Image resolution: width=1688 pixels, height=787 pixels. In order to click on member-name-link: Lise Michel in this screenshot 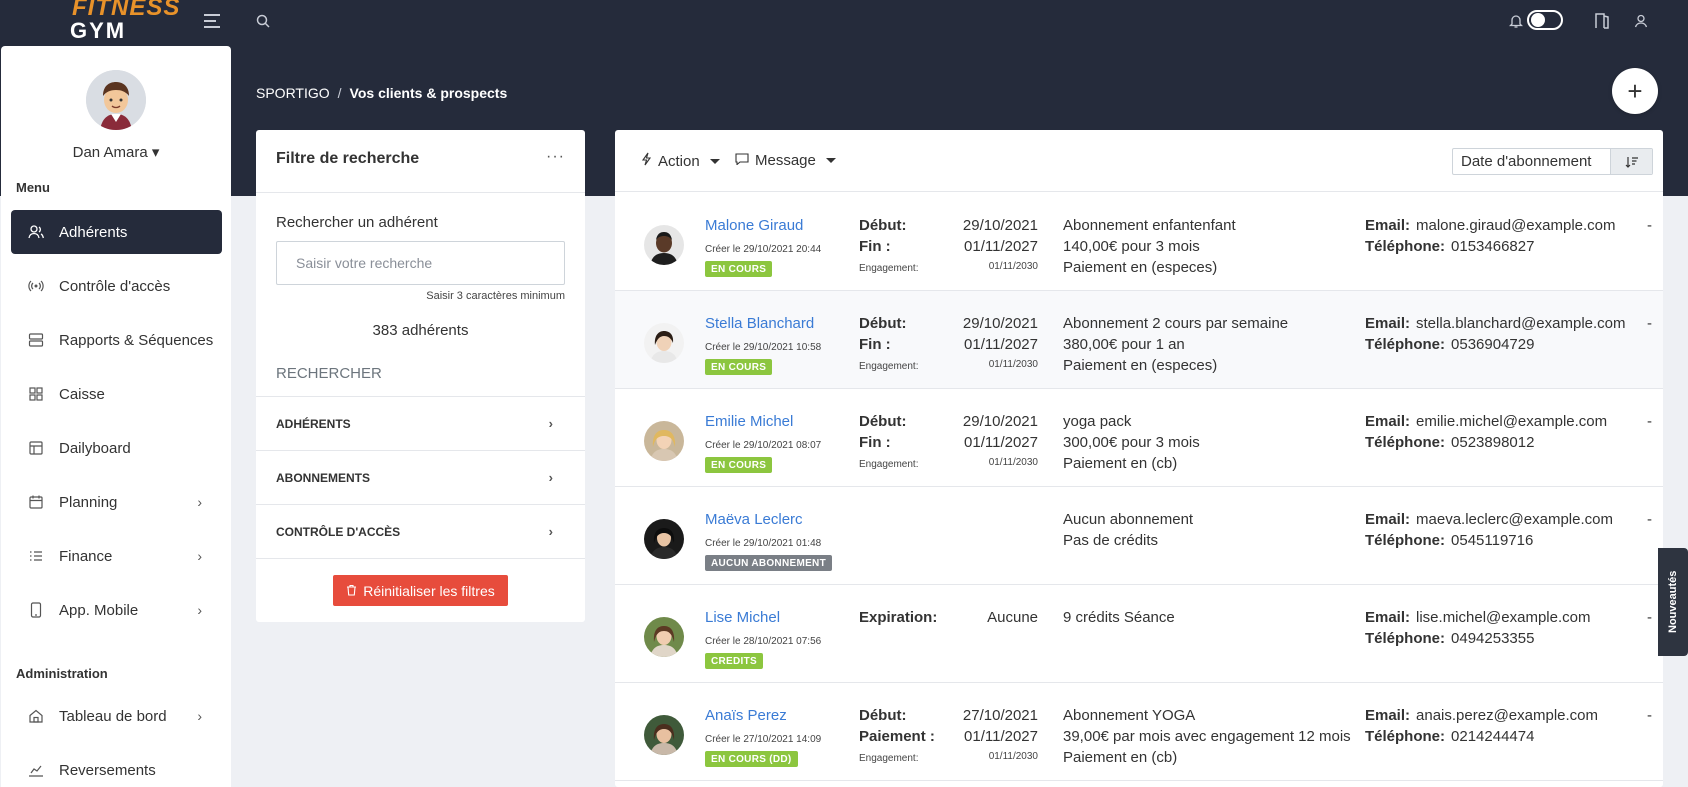, I will do `click(742, 617)`.